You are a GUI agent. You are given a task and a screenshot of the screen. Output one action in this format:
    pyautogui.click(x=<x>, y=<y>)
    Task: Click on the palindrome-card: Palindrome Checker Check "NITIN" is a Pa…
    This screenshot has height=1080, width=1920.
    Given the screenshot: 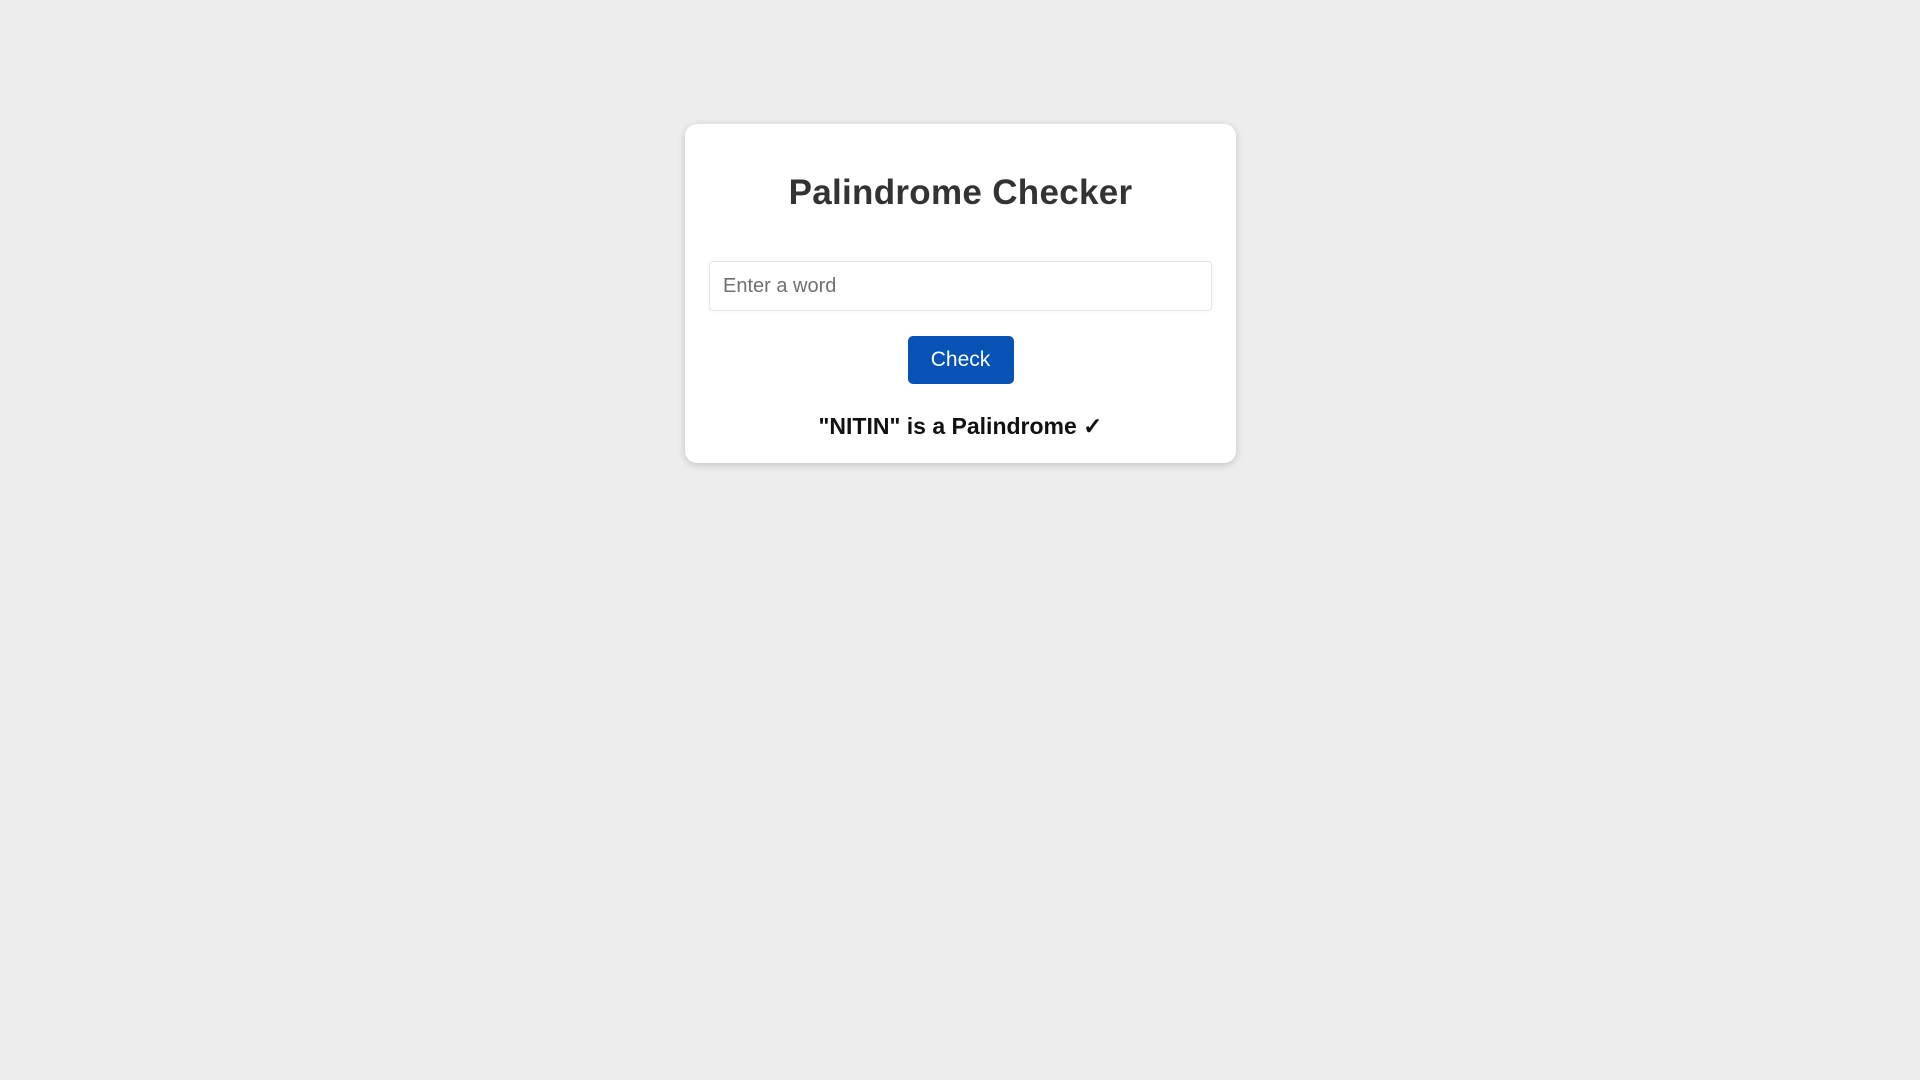 What is the action you would take?
    pyautogui.click(x=960, y=293)
    